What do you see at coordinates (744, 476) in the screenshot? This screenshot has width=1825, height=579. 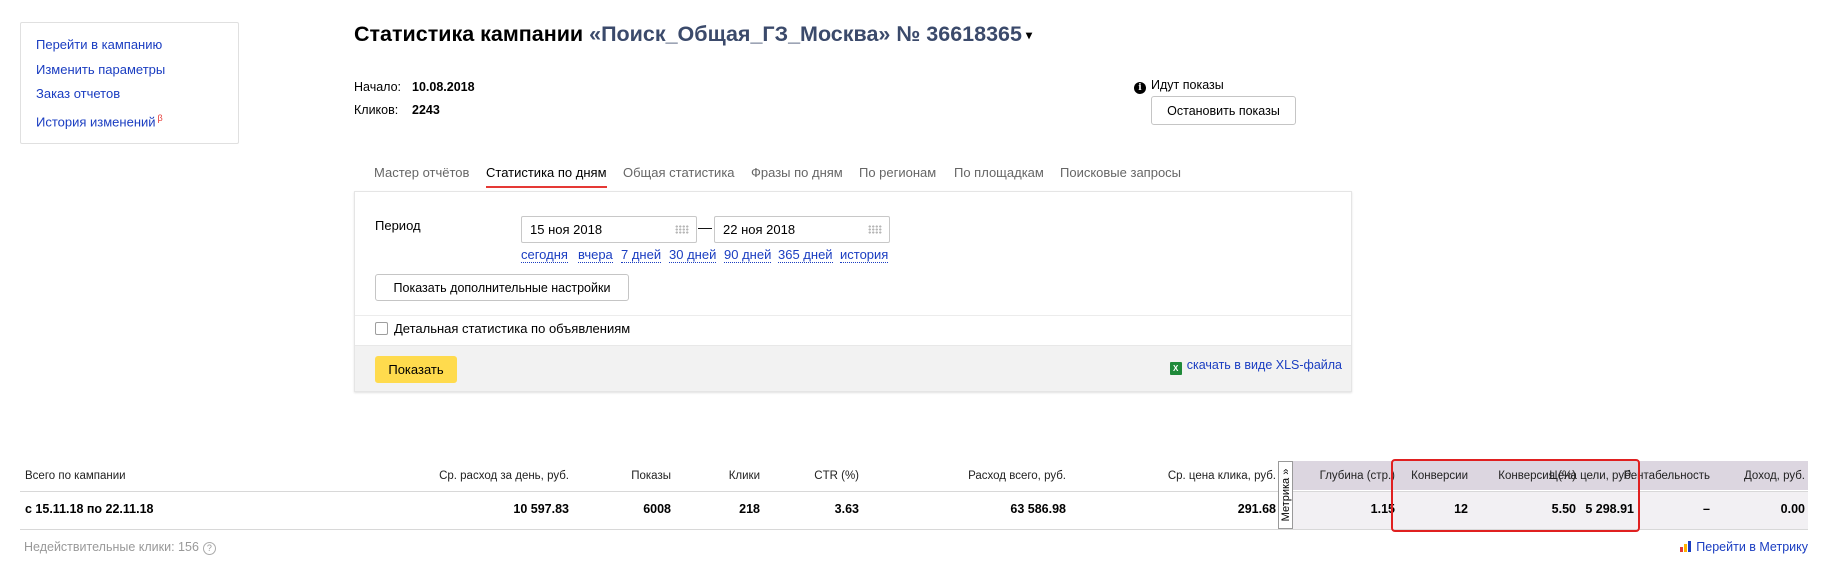 I see `col-header-clicks: Клики` at bounding box center [744, 476].